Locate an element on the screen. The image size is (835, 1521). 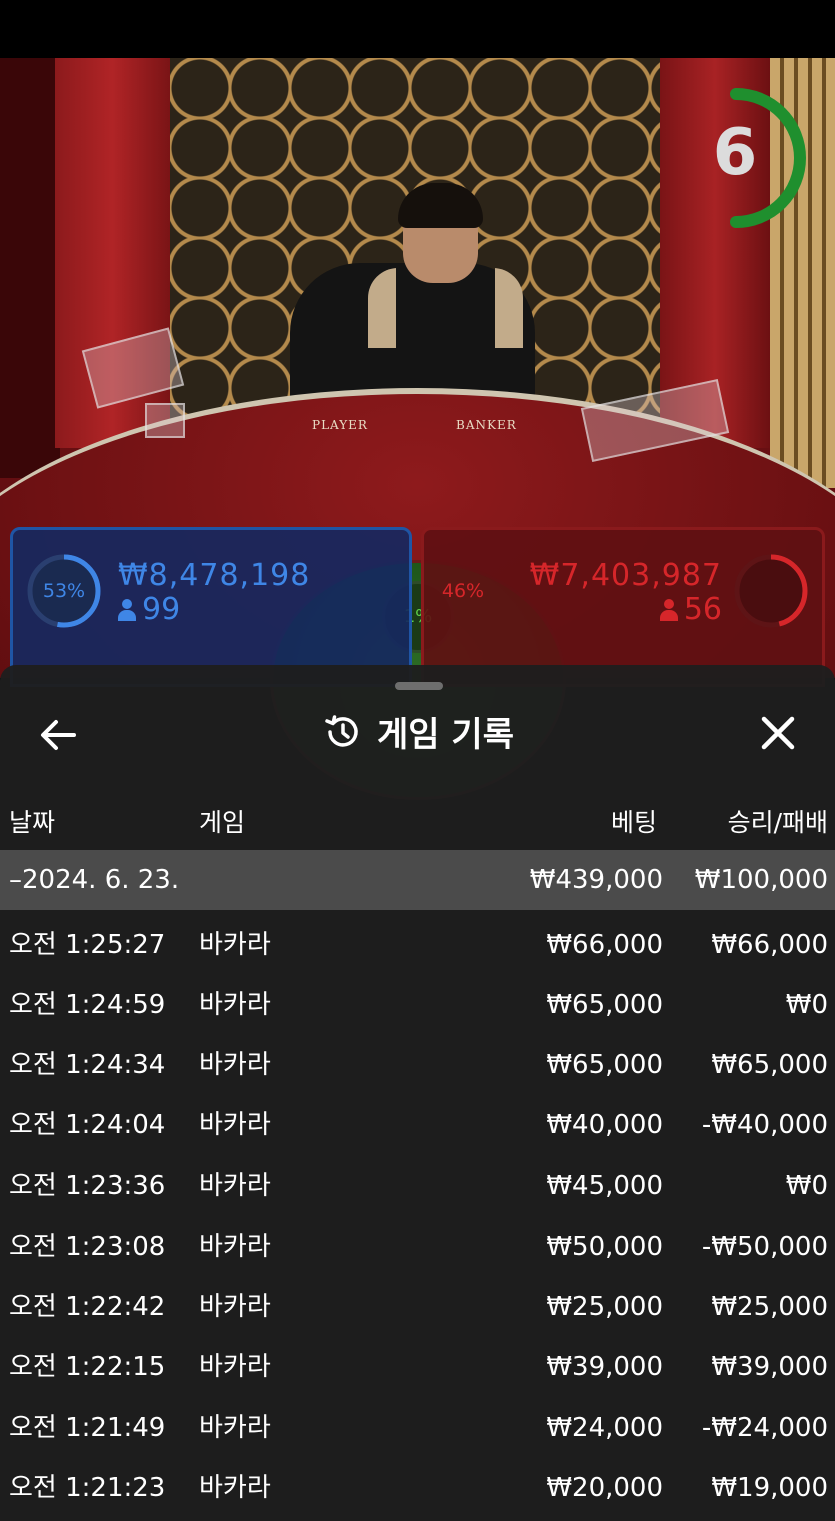
history-icon is located at coordinates (341, 730).